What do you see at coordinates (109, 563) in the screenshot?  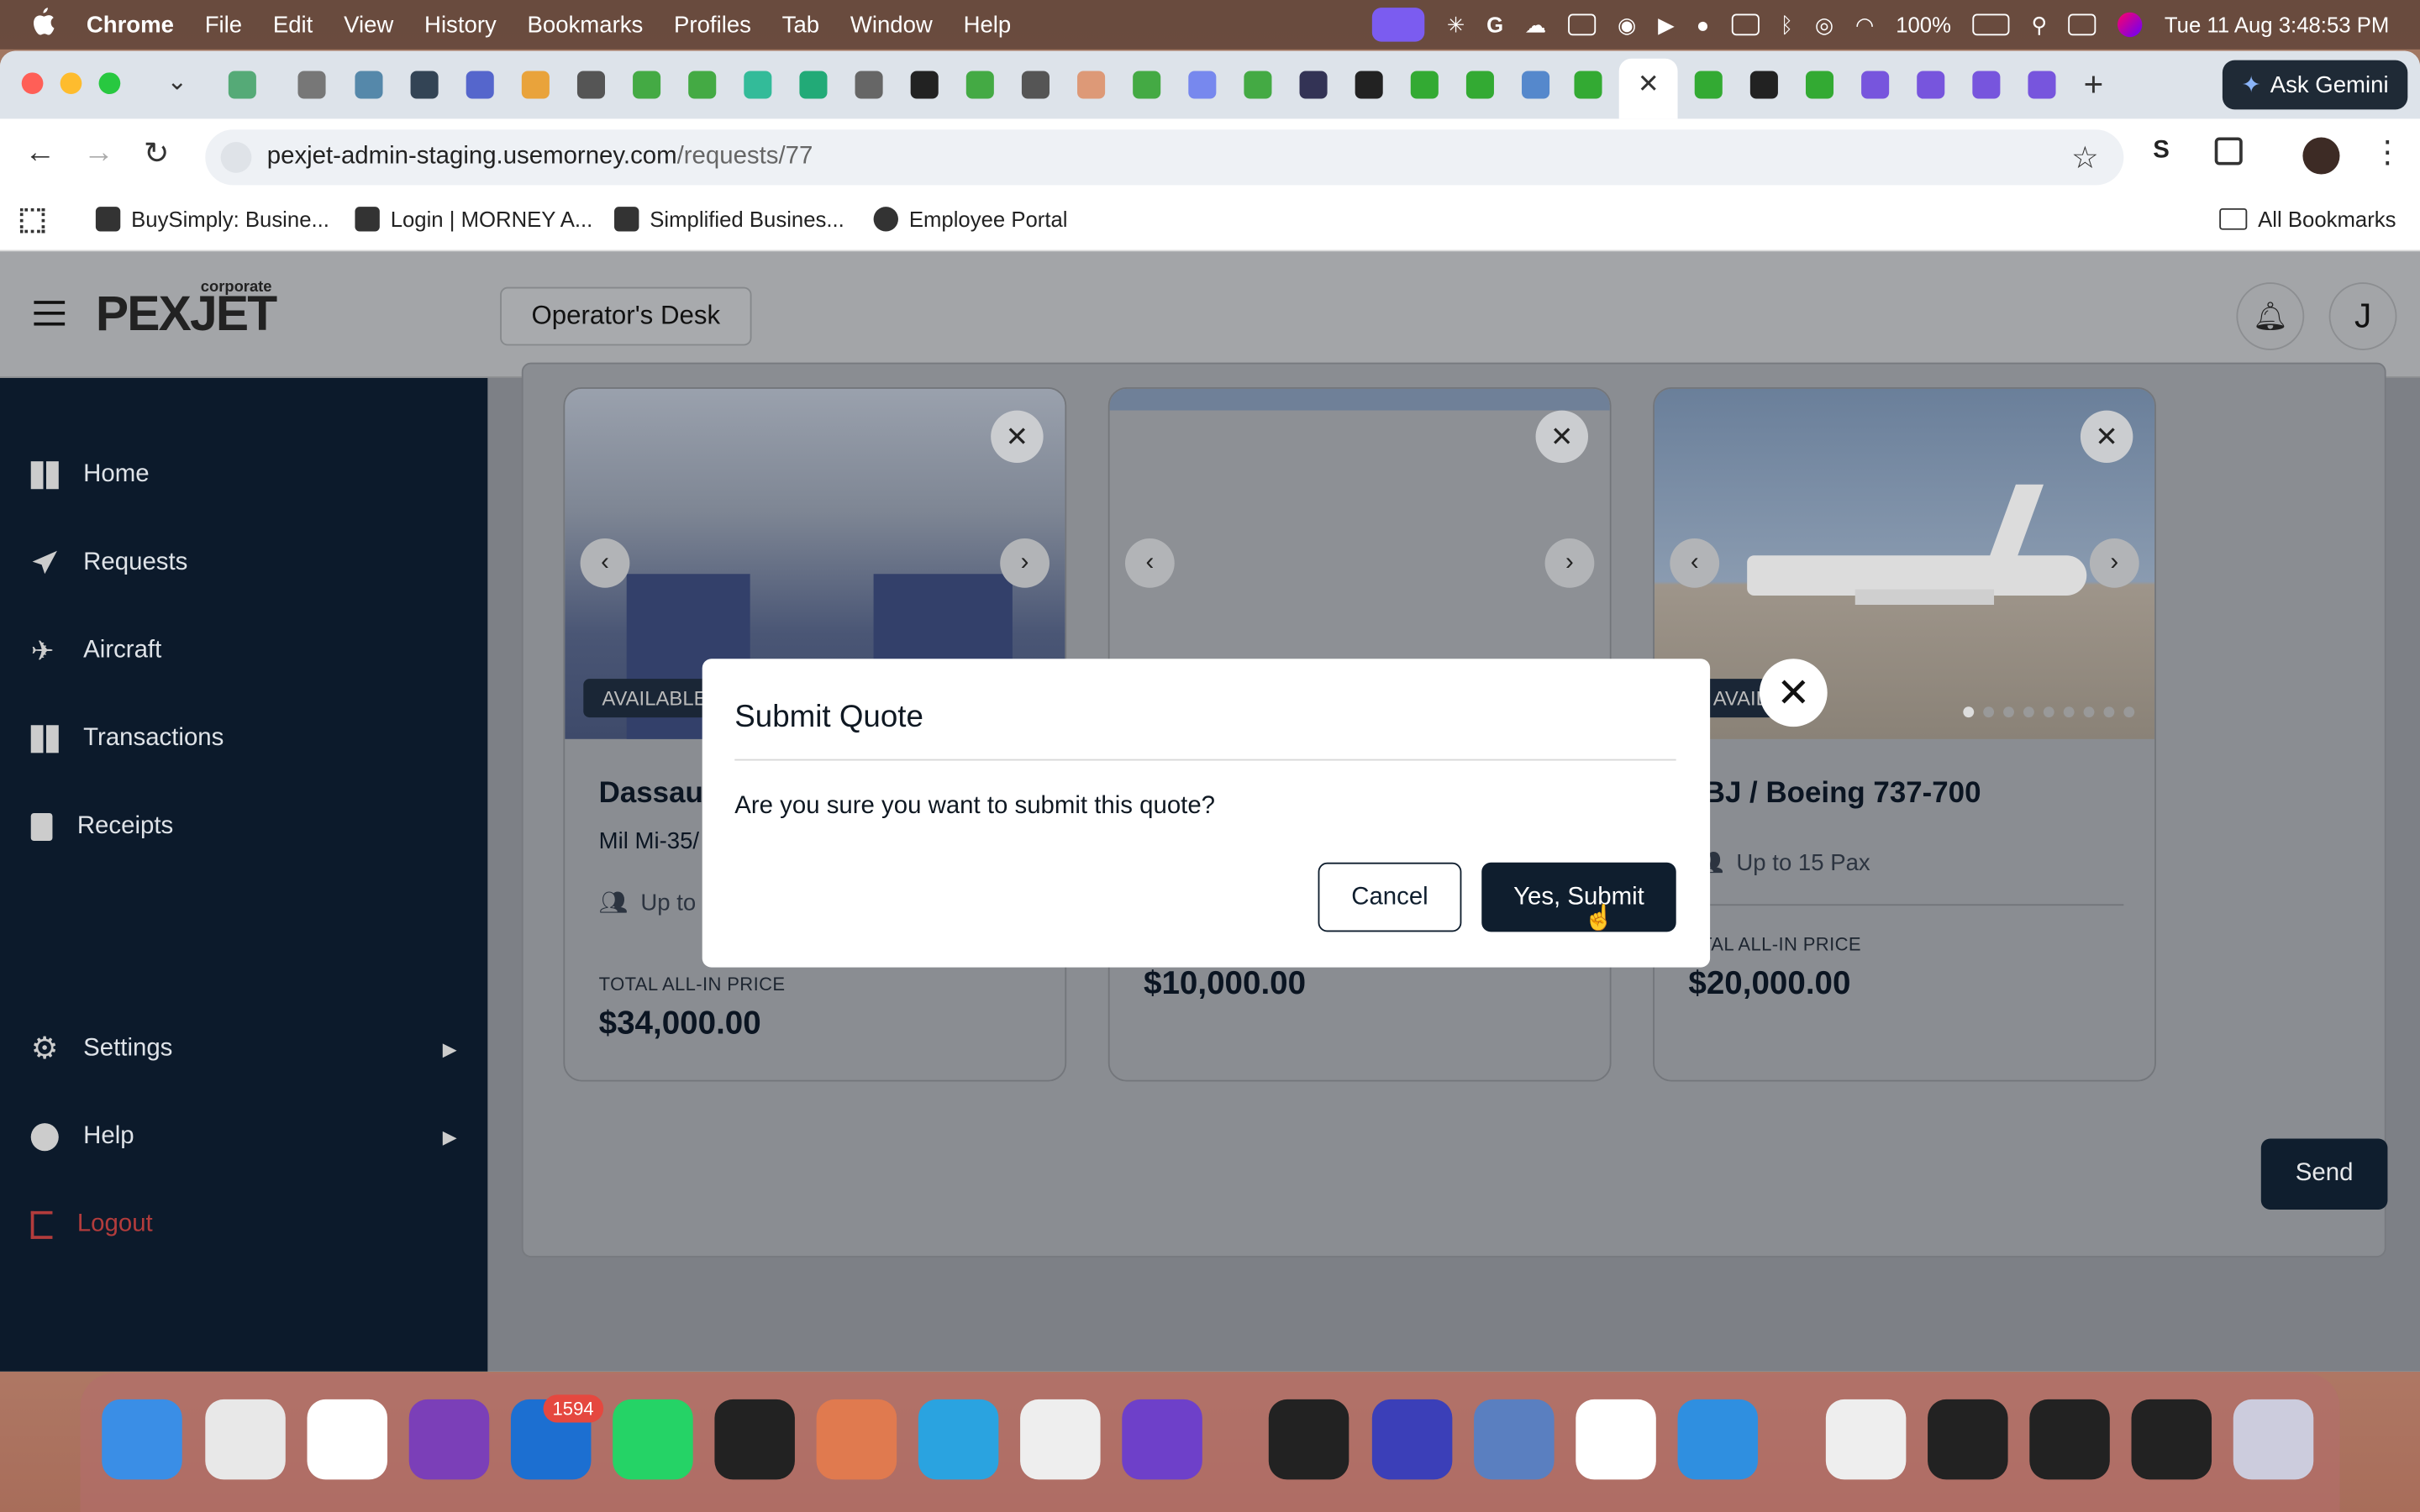 I see `sidebar-item-requests: Requests` at bounding box center [109, 563].